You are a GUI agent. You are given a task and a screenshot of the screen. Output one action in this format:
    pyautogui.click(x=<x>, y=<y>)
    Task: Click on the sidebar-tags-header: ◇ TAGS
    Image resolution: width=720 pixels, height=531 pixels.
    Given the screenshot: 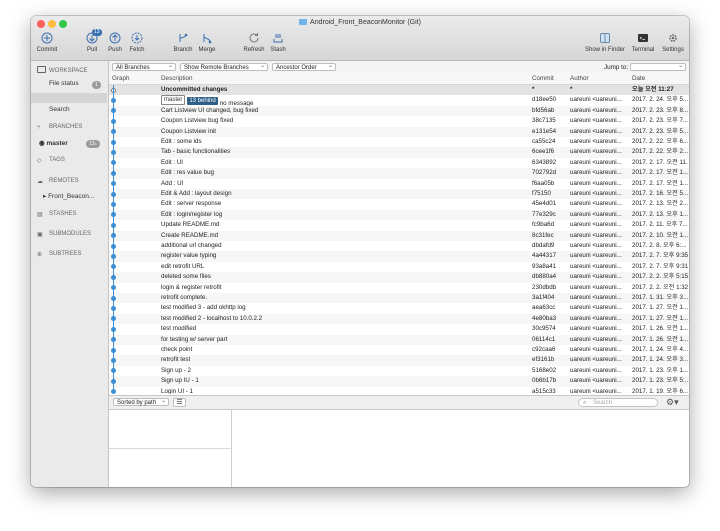 What is the action you would take?
    pyautogui.click(x=51, y=160)
    